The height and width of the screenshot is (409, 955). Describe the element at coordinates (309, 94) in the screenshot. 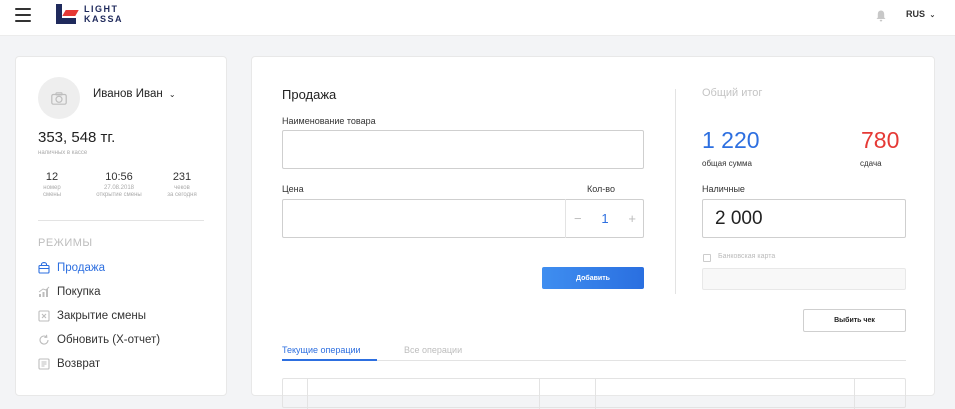

I see `sale-title: Продажа` at that location.